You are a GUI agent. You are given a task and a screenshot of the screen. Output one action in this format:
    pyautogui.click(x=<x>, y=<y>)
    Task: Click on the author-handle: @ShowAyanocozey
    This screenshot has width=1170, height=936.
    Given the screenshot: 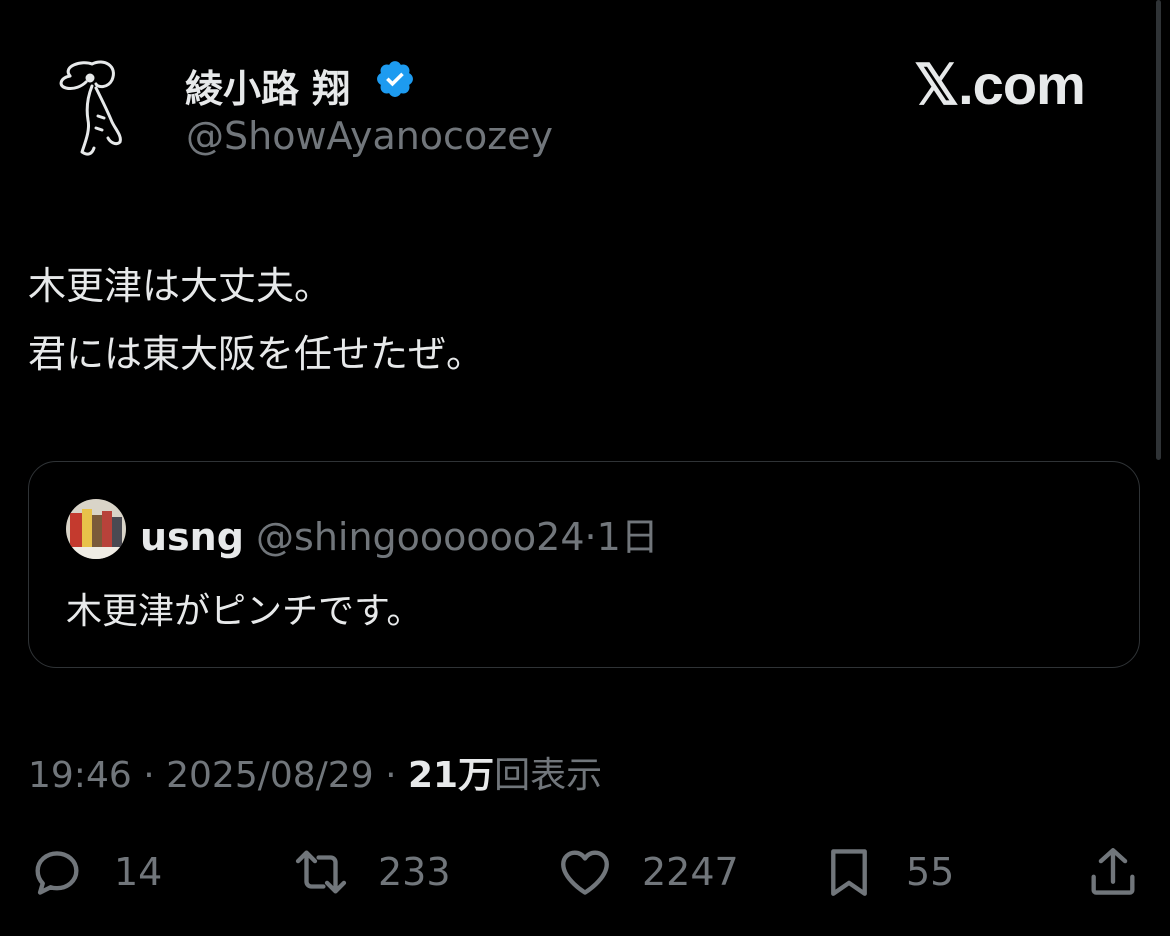 What is the action you would take?
    pyautogui.click(x=369, y=136)
    